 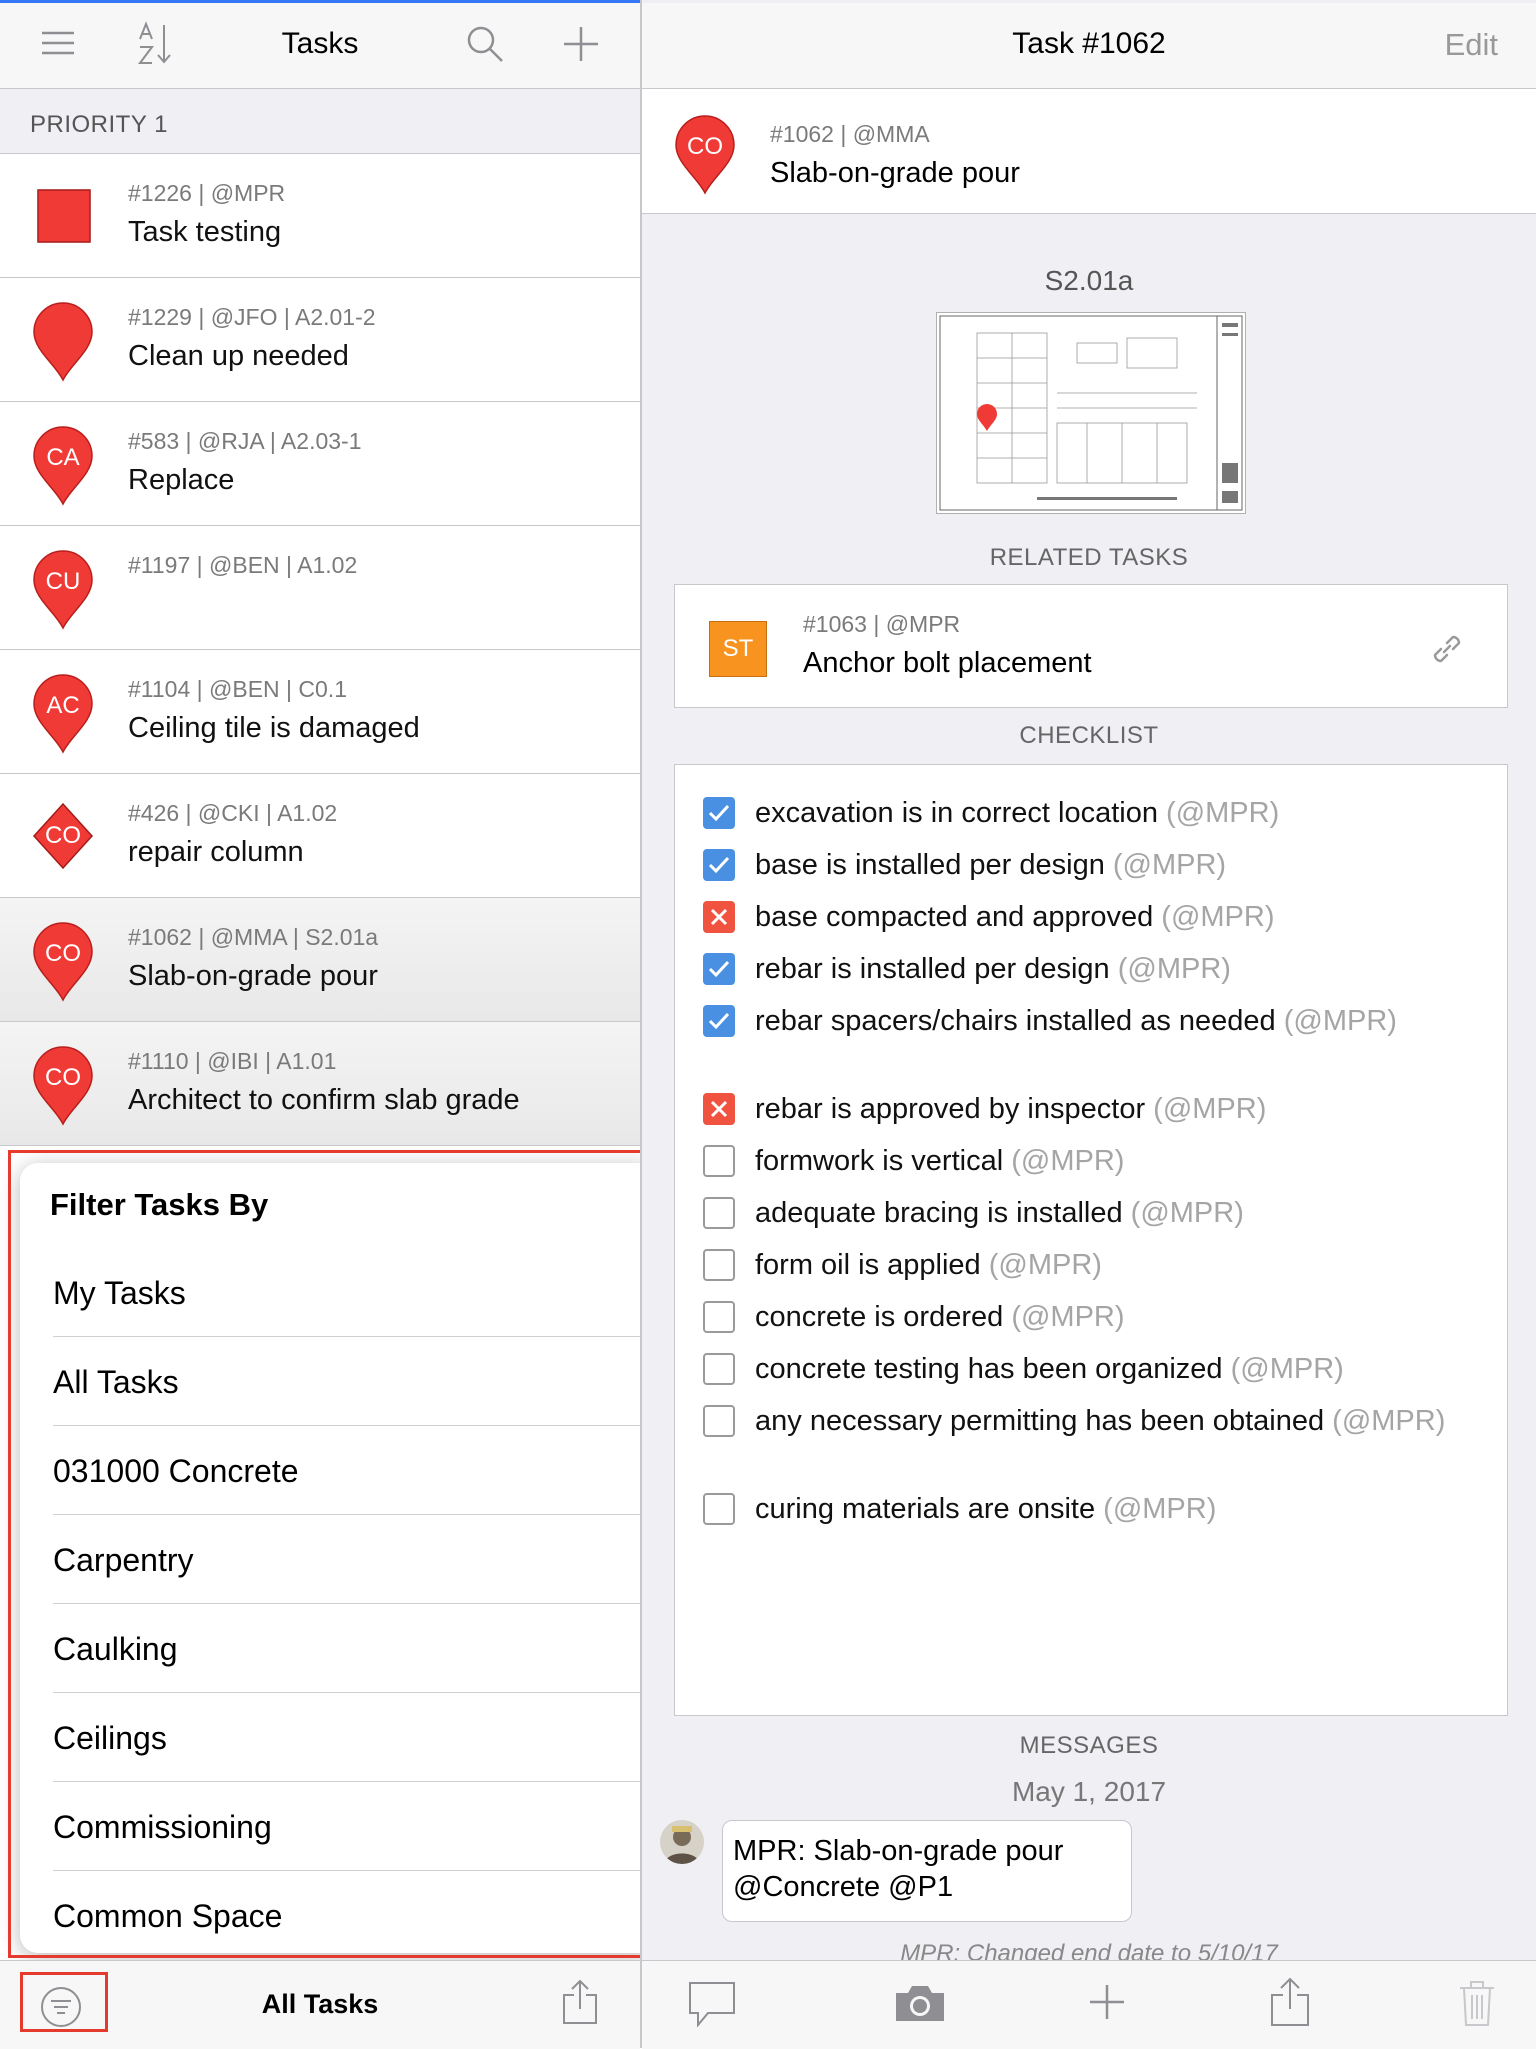 I want to click on sheet-thumbnail, so click(x=1091, y=413).